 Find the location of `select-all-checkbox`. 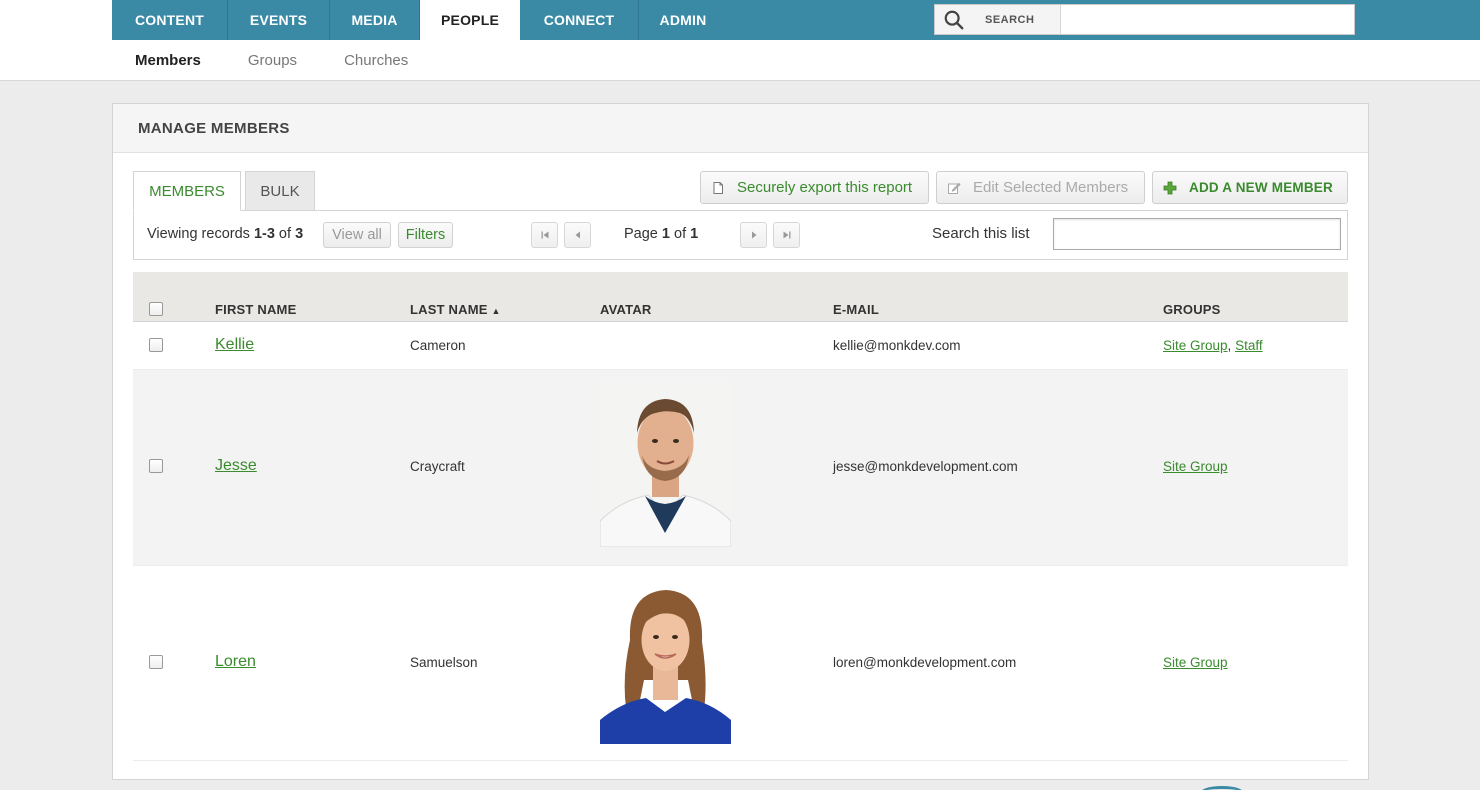

select-all-checkbox is located at coordinates (156, 309).